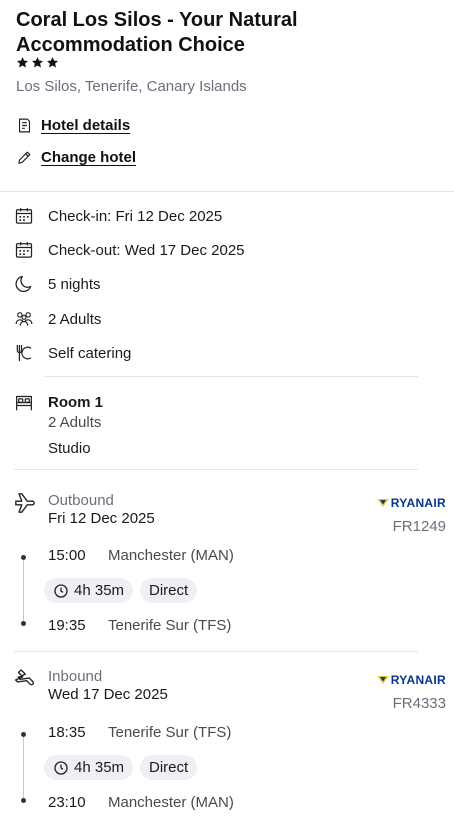 Image resolution: width=454 pixels, height=821 pixels. What do you see at coordinates (75, 676) in the screenshot?
I see `inbound-label: Inbound` at bounding box center [75, 676].